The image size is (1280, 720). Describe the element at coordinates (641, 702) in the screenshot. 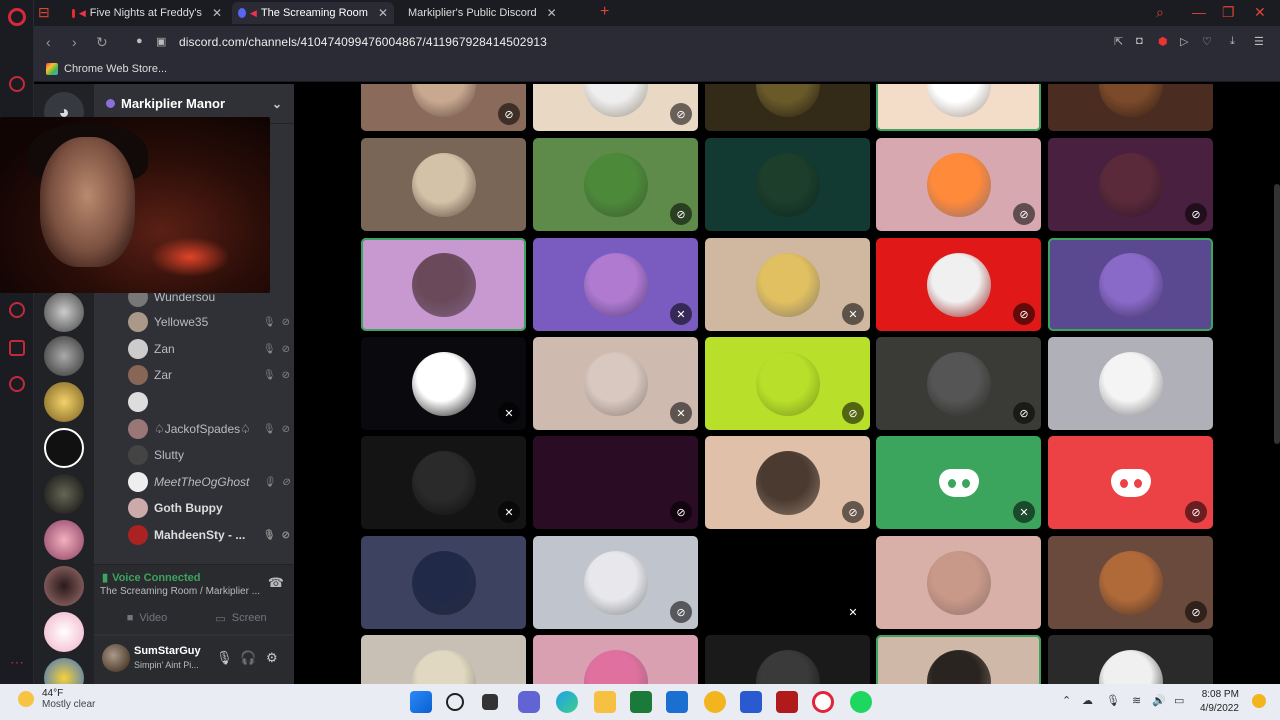

I see `excel-icon` at that location.